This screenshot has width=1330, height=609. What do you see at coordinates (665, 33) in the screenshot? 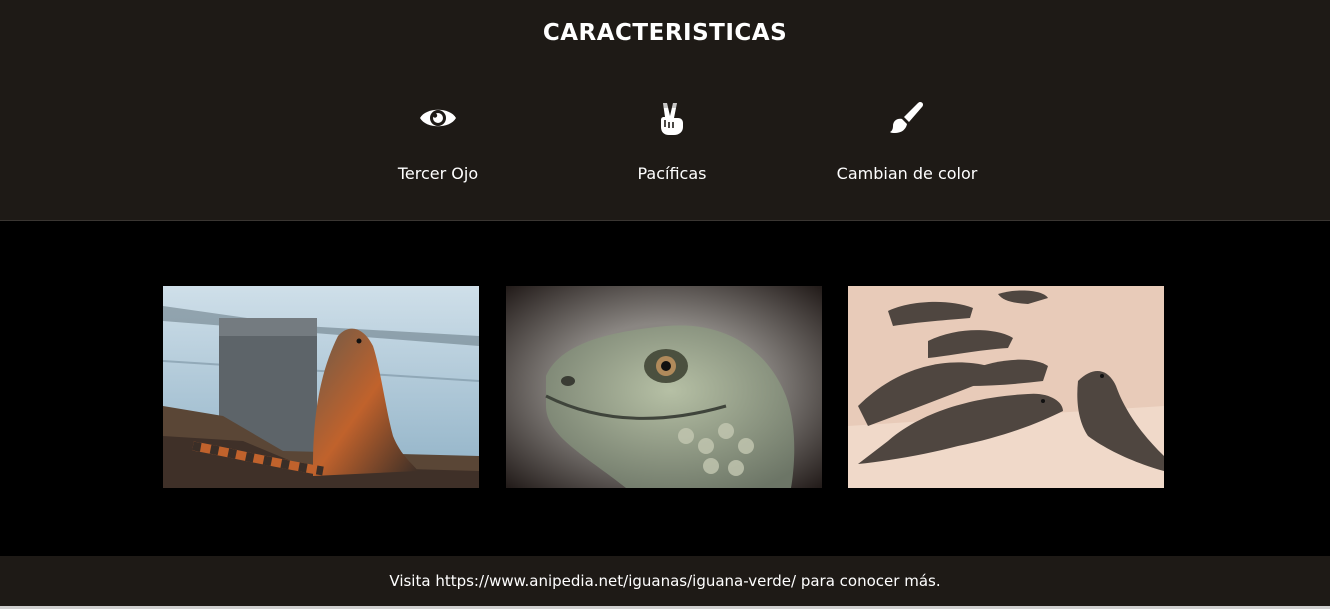
I see `section-title: CARACTERISTICAS` at bounding box center [665, 33].